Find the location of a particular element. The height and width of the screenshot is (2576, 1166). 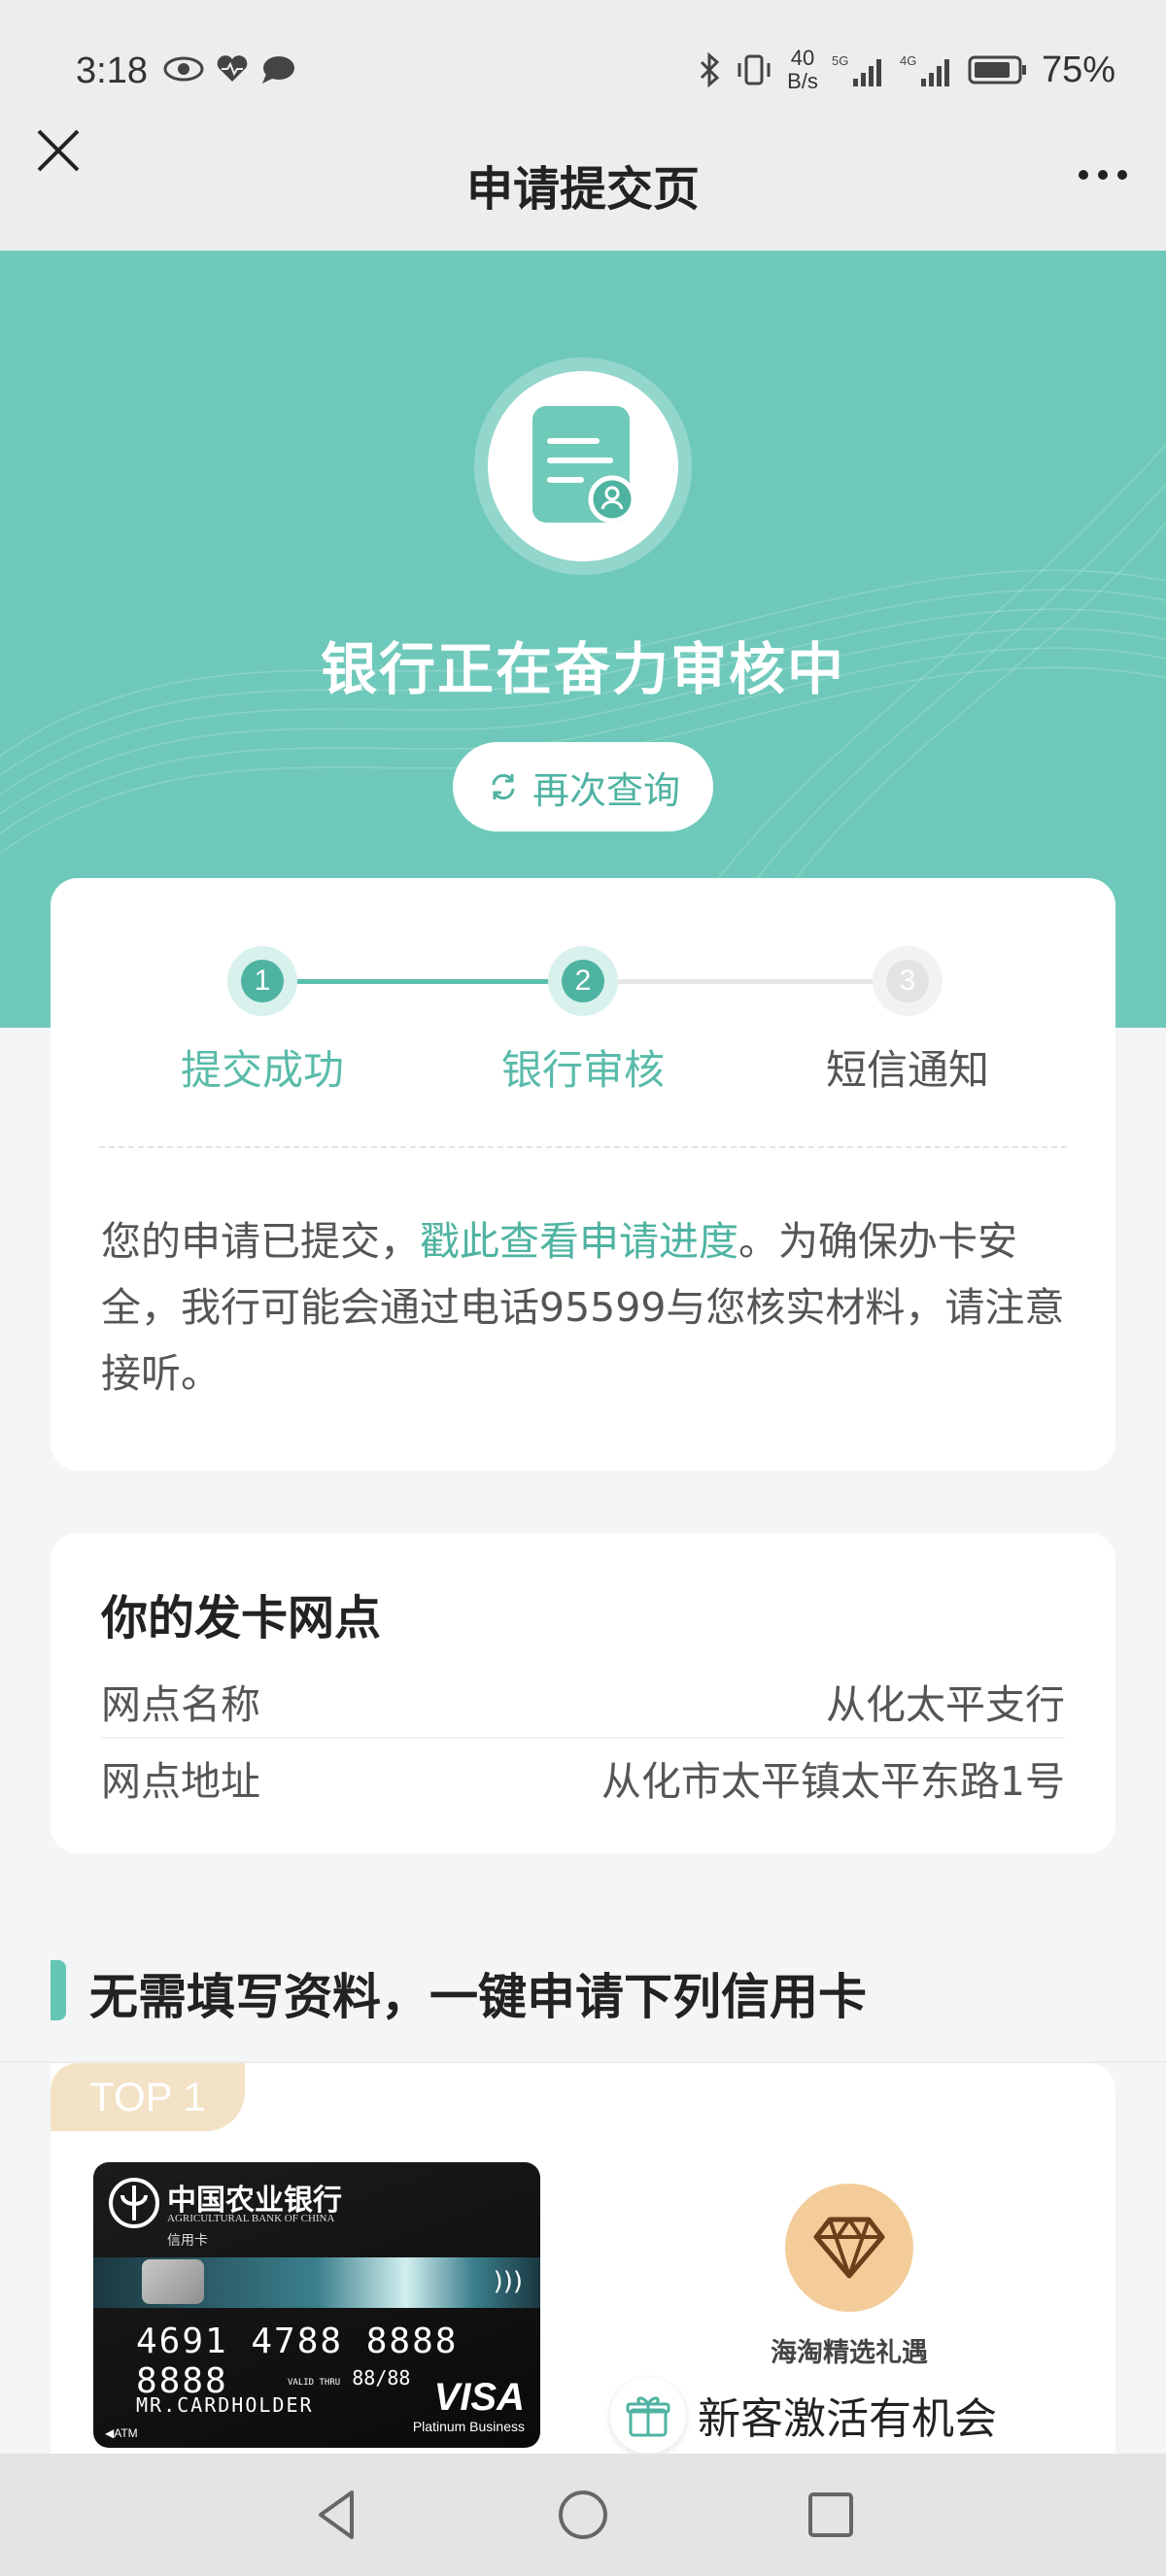

status-document-badge is located at coordinates (583, 466).